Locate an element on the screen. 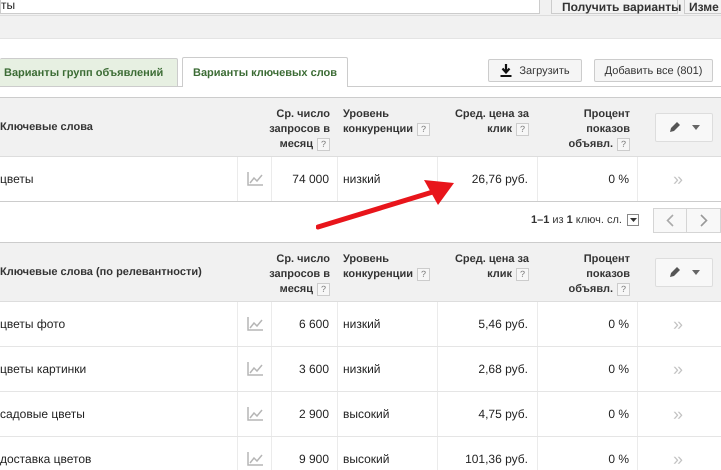  download-icon is located at coordinates (506, 70).